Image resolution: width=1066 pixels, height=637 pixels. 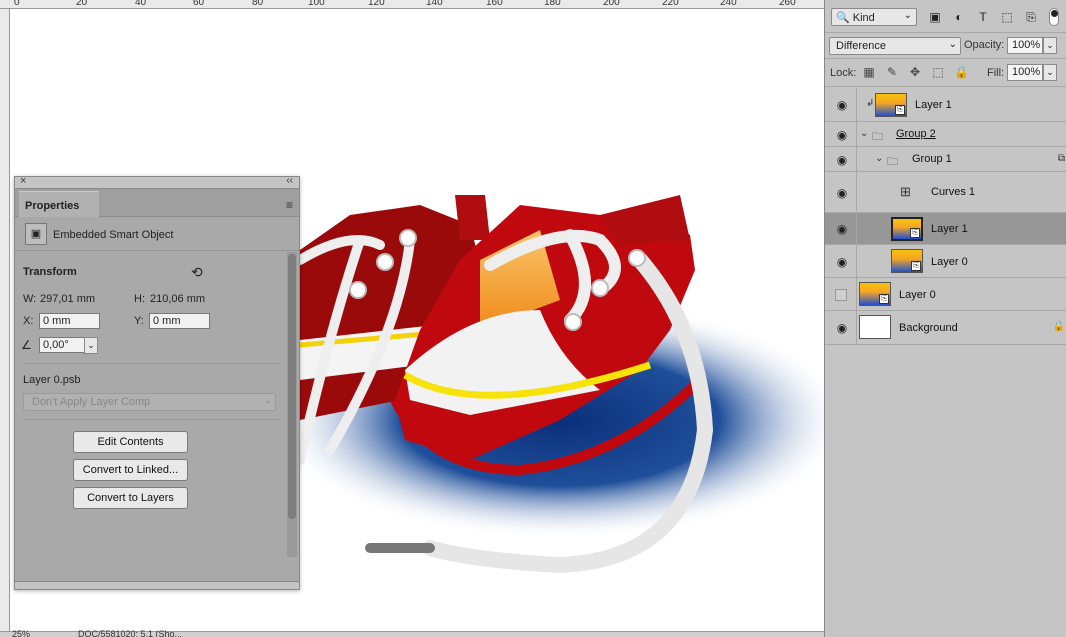 What do you see at coordinates (1025, 72) in the screenshot?
I see `fill-input: 100%` at bounding box center [1025, 72].